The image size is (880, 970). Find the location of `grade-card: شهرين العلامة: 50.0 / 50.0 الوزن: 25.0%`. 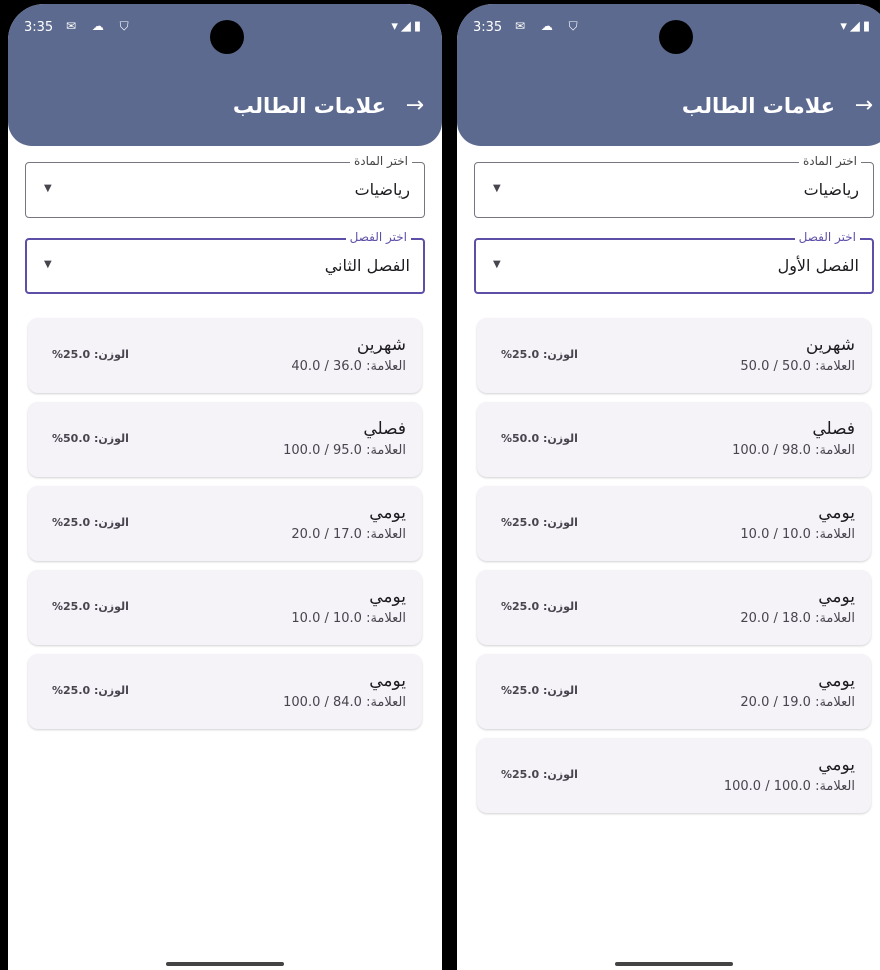

grade-card: شهرين العلامة: 50.0 / 50.0 الوزن: 25.0% is located at coordinates (674, 355).